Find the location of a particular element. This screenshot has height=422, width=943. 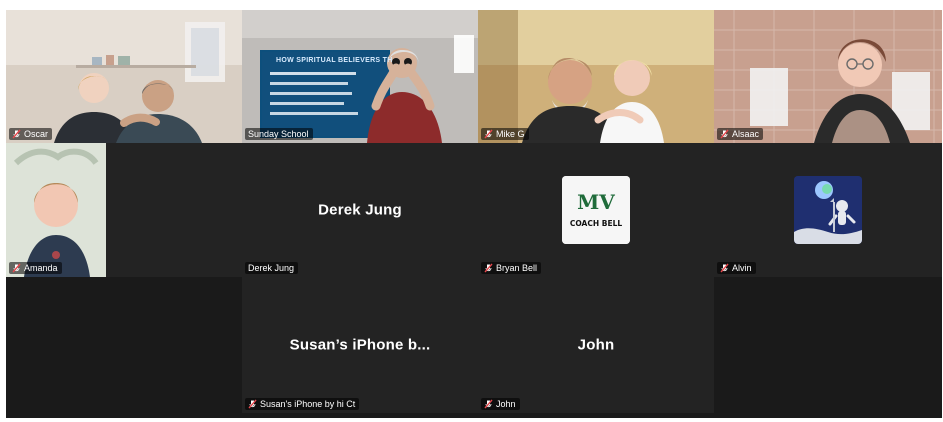

participant-label: Amanda is located at coordinates (35, 268).